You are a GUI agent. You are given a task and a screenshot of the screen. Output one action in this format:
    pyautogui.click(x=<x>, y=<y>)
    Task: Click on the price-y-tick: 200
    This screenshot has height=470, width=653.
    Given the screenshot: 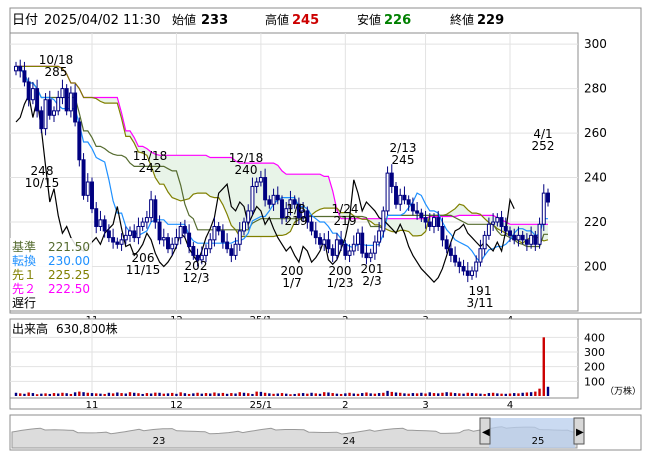 What is the action you would take?
    pyautogui.click(x=595, y=267)
    